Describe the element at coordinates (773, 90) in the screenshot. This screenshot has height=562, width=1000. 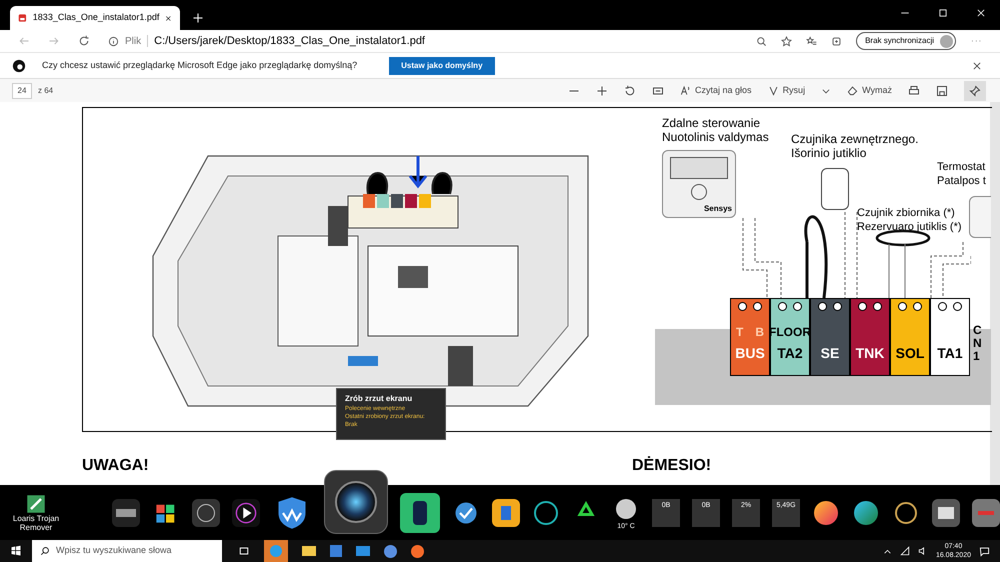
I see `pen-icon` at that location.